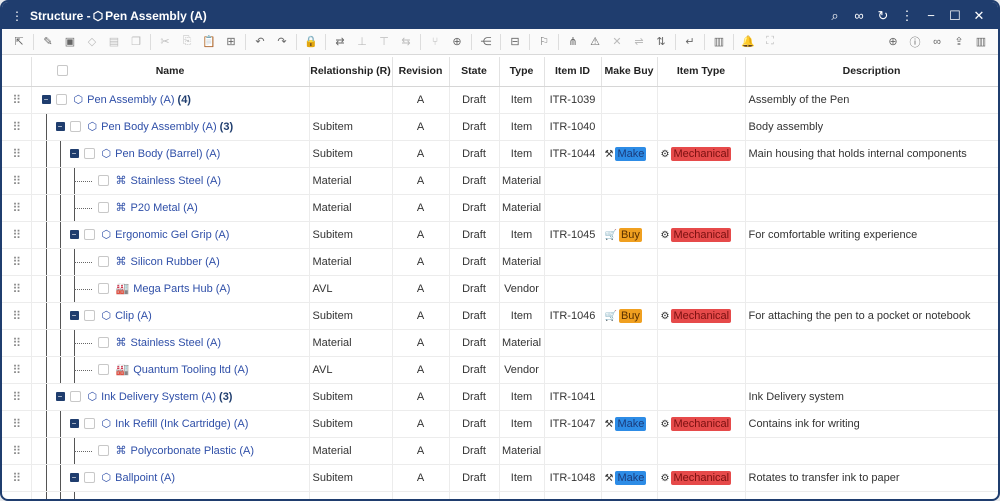  Describe the element at coordinates (190, 370) in the screenshot. I see `node-link: Quantum Tooling ltd (A)` at that location.